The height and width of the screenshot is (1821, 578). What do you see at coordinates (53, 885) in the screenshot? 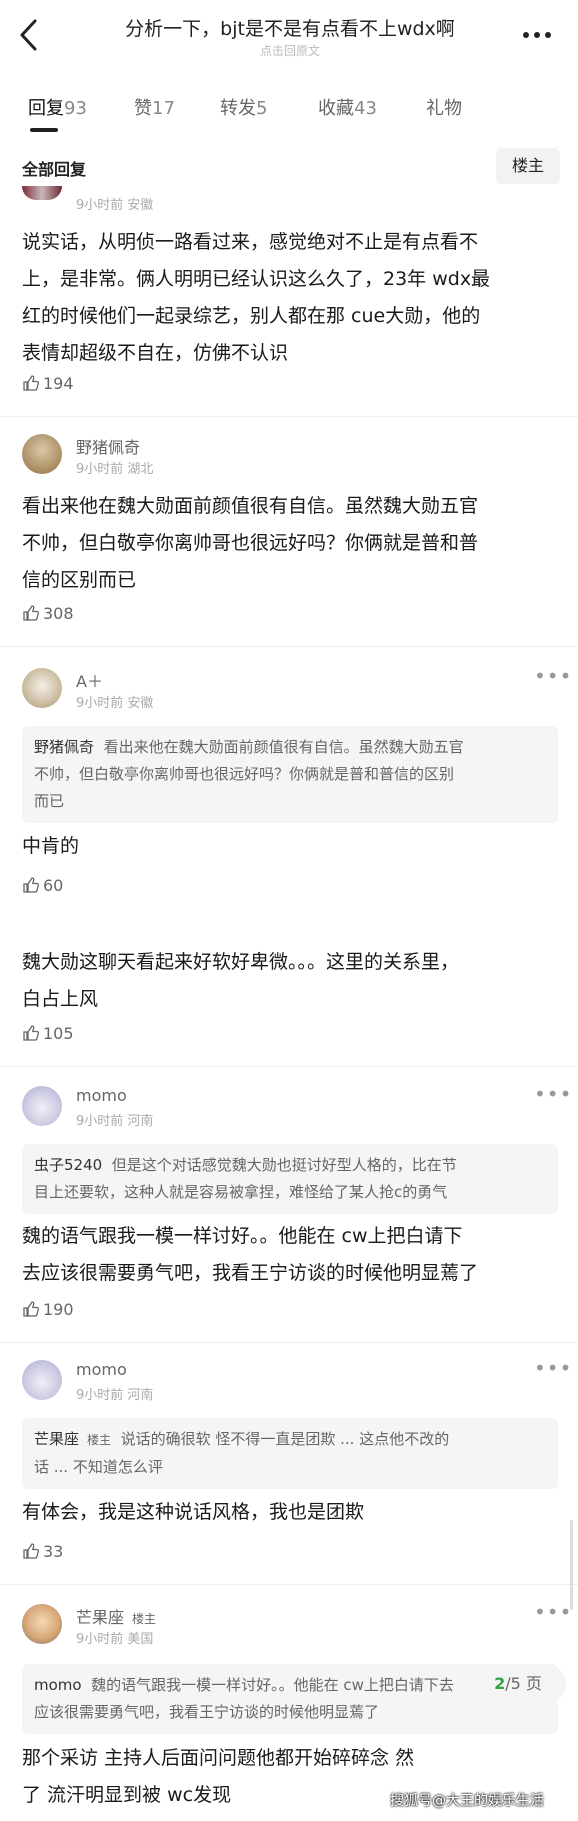
I see `like-count: 60` at bounding box center [53, 885].